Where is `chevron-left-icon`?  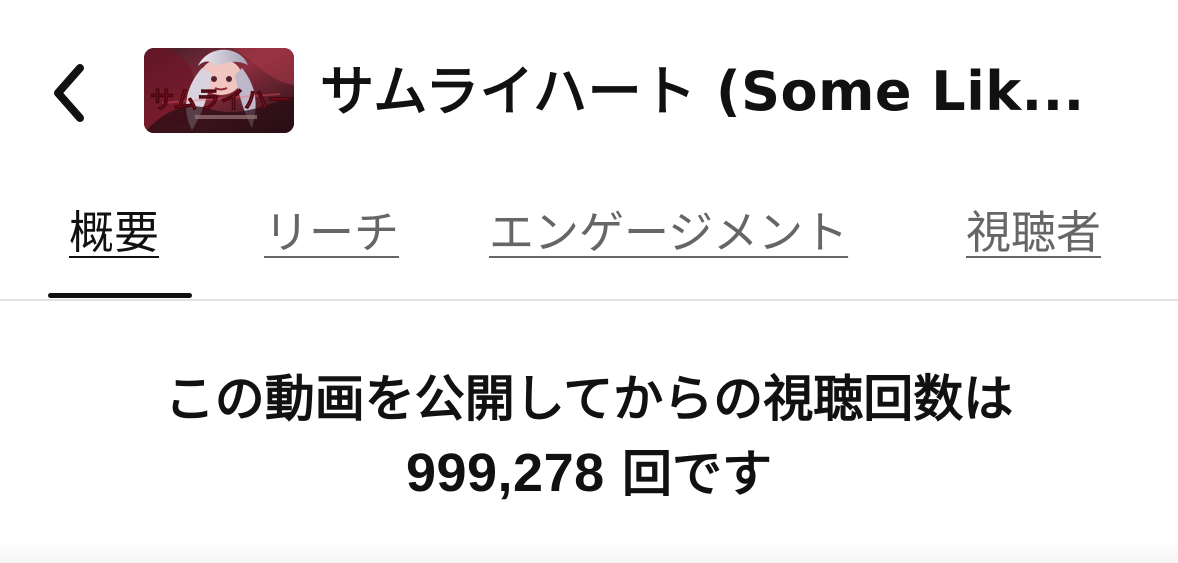 chevron-left-icon is located at coordinates (69, 93).